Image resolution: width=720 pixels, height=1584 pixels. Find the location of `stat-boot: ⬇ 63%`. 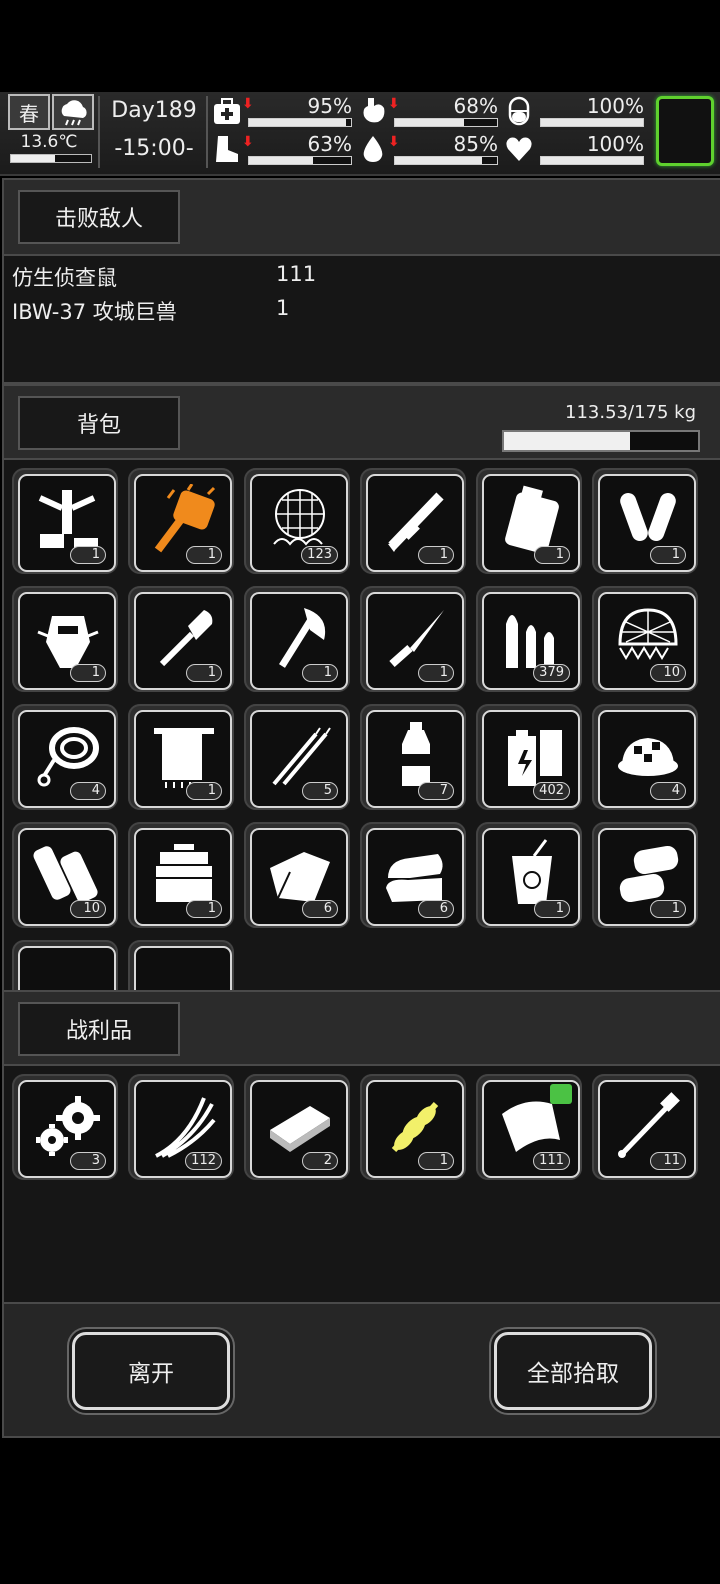

stat-boot: ⬇ 63% is located at coordinates (282, 149).